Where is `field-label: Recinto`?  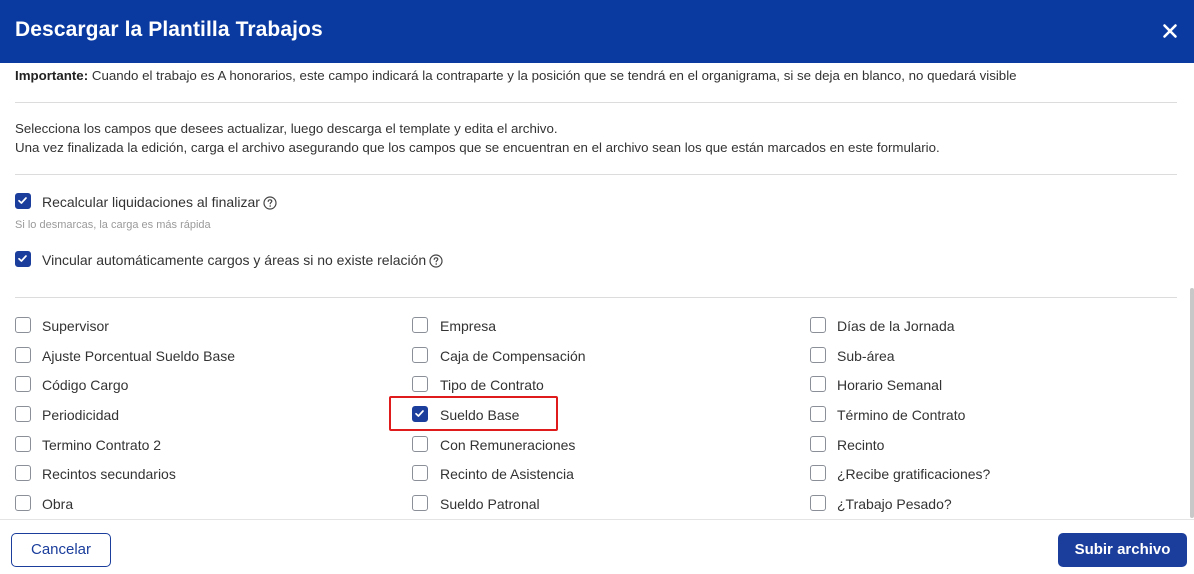 field-label: Recinto is located at coordinates (860, 445).